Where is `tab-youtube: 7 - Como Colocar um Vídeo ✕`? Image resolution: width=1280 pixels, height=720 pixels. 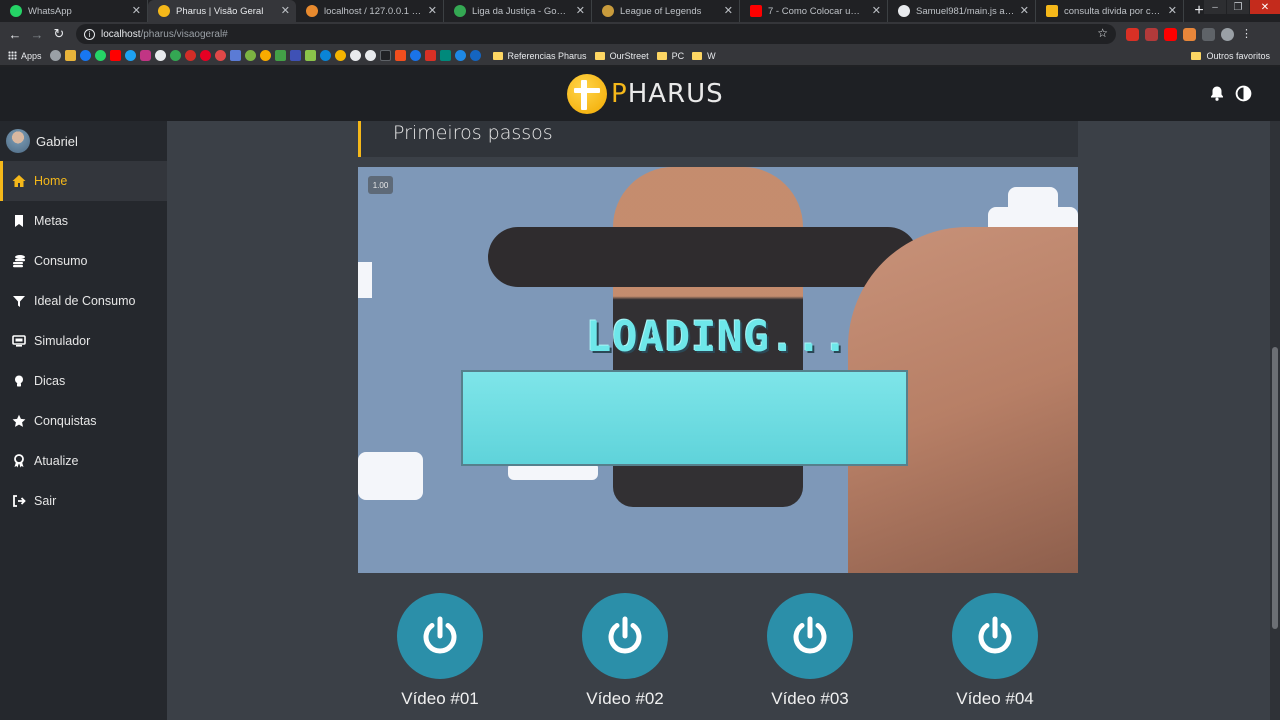
tab-youtube: 7 - Como Colocar um Vídeo ✕ is located at coordinates (814, 11).